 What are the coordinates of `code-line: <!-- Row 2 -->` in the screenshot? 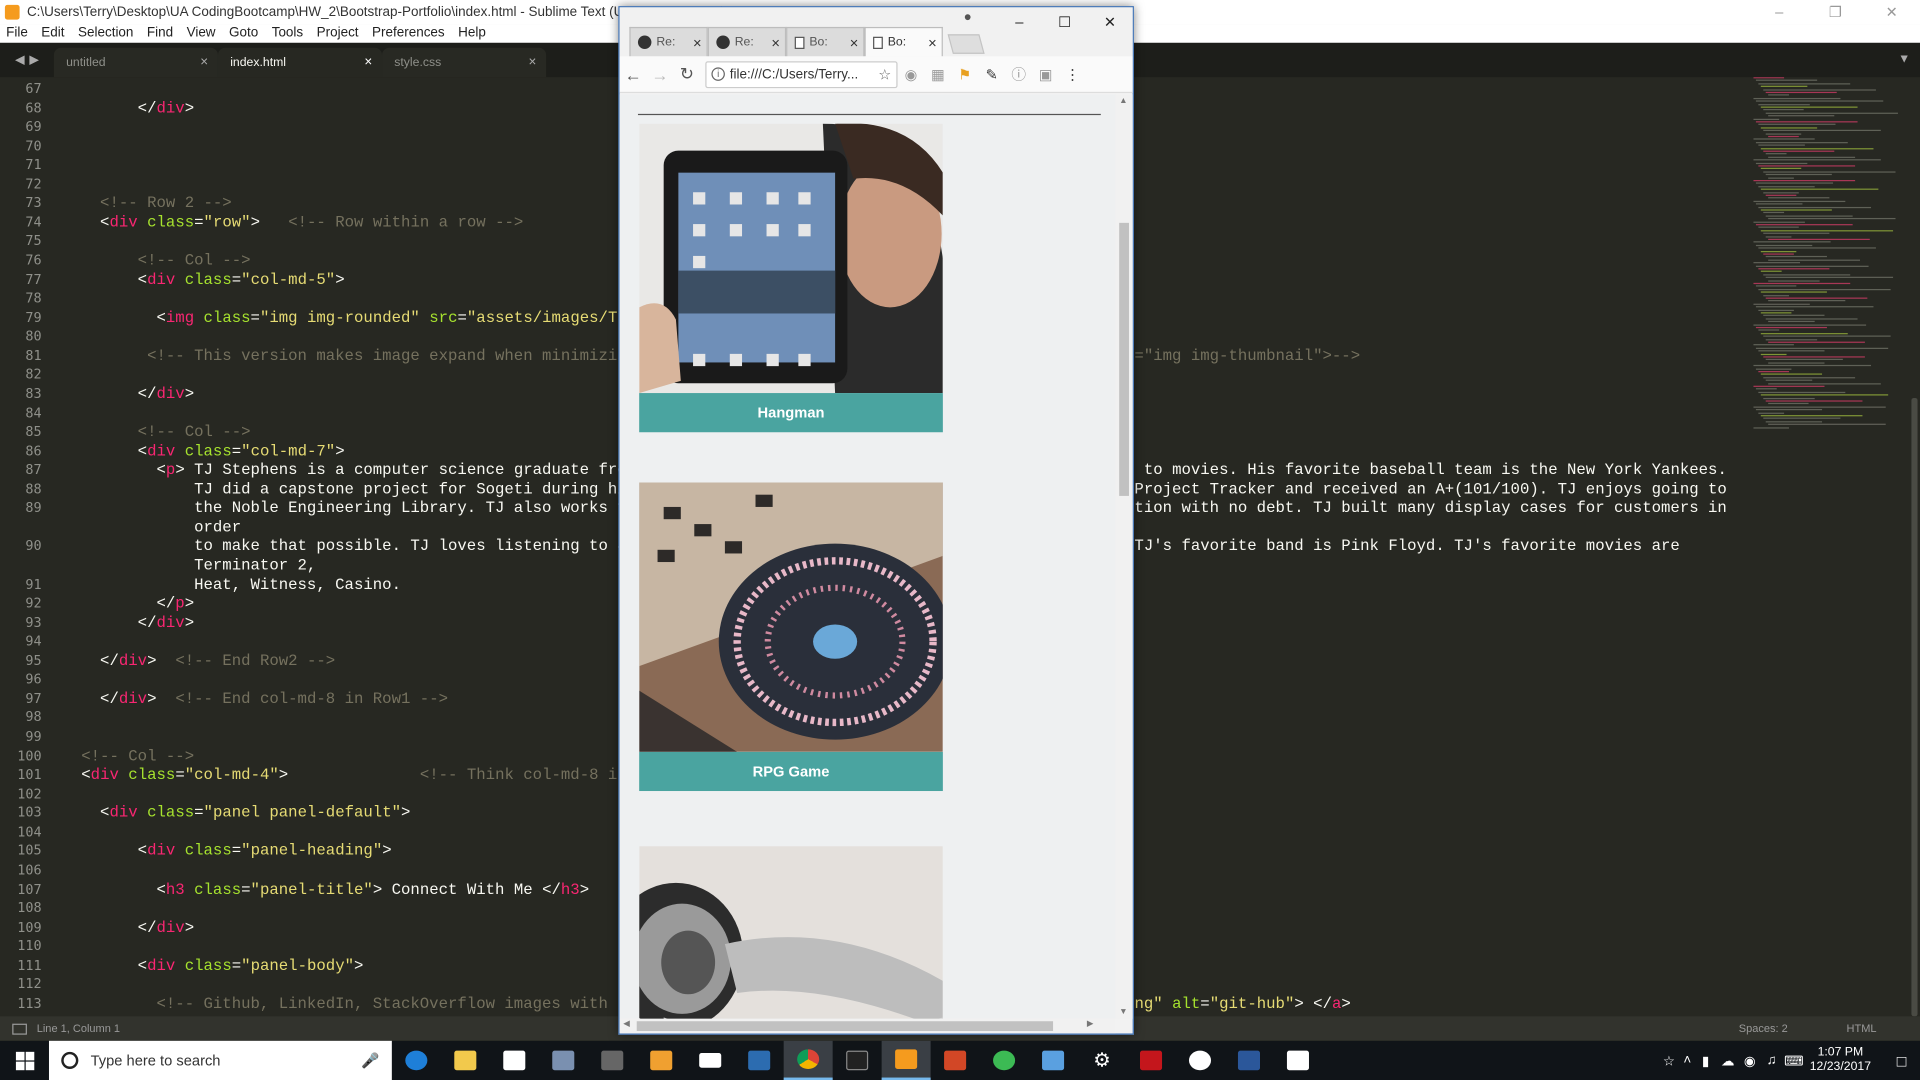 It's located at (147, 203).